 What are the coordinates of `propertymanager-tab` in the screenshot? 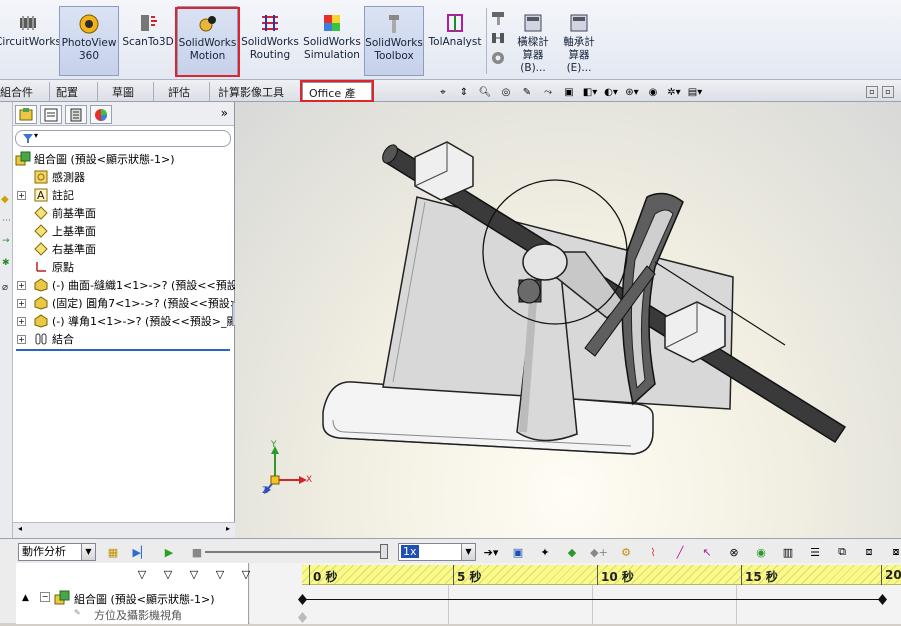 It's located at (51, 114).